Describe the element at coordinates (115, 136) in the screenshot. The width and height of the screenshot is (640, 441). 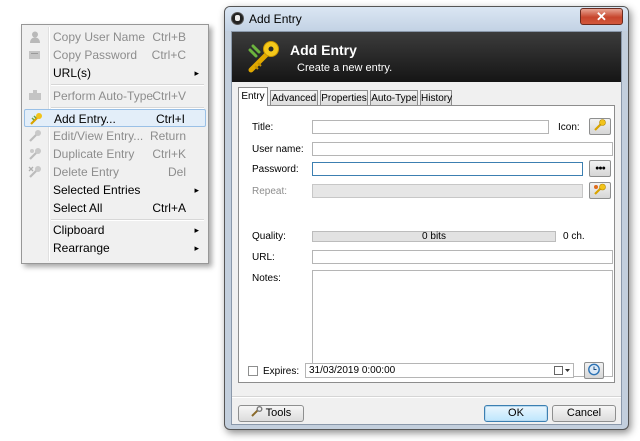
I see `menu-item-edit-view-entry: Edit/View Entry... Return` at that location.